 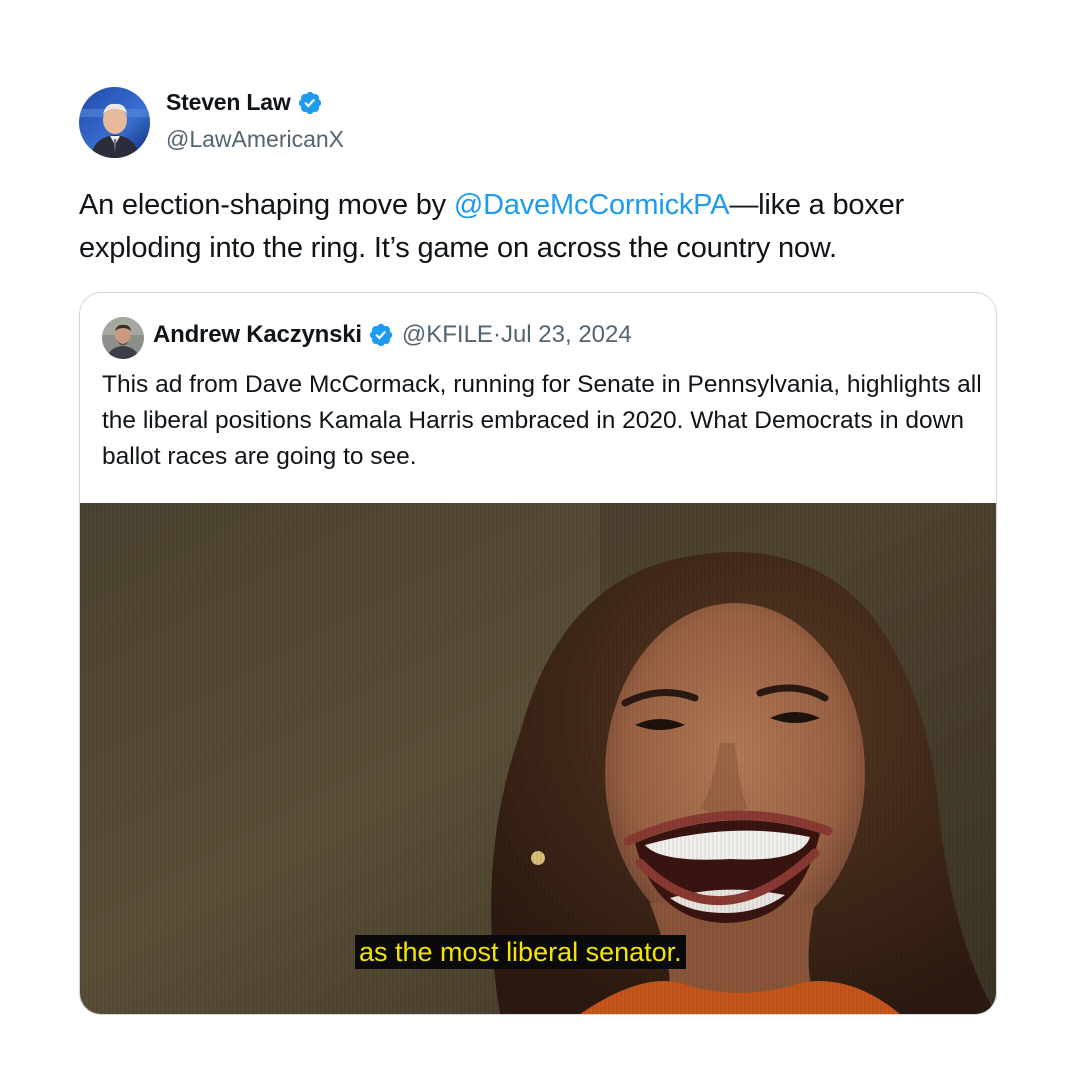 What do you see at coordinates (228, 102) in the screenshot?
I see `author-display-name: Steven Law` at bounding box center [228, 102].